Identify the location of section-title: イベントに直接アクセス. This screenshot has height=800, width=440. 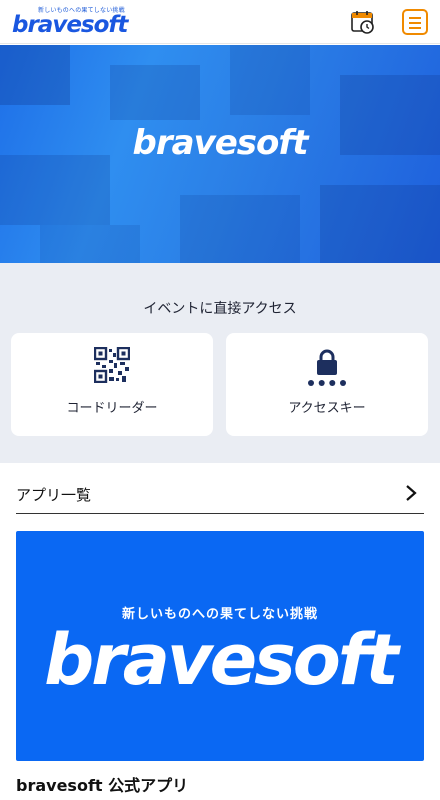
(220, 309).